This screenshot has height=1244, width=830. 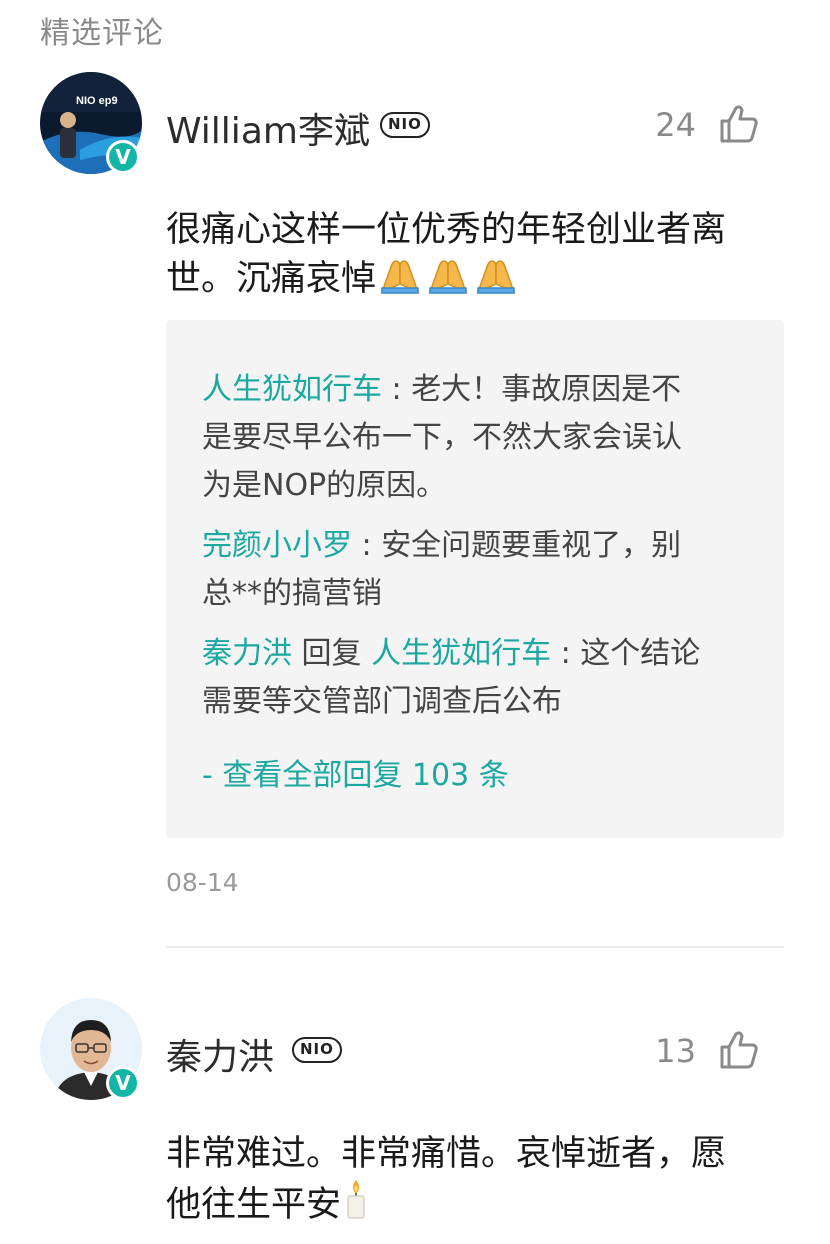 I want to click on like-count: 13, so click(x=675, y=1051).